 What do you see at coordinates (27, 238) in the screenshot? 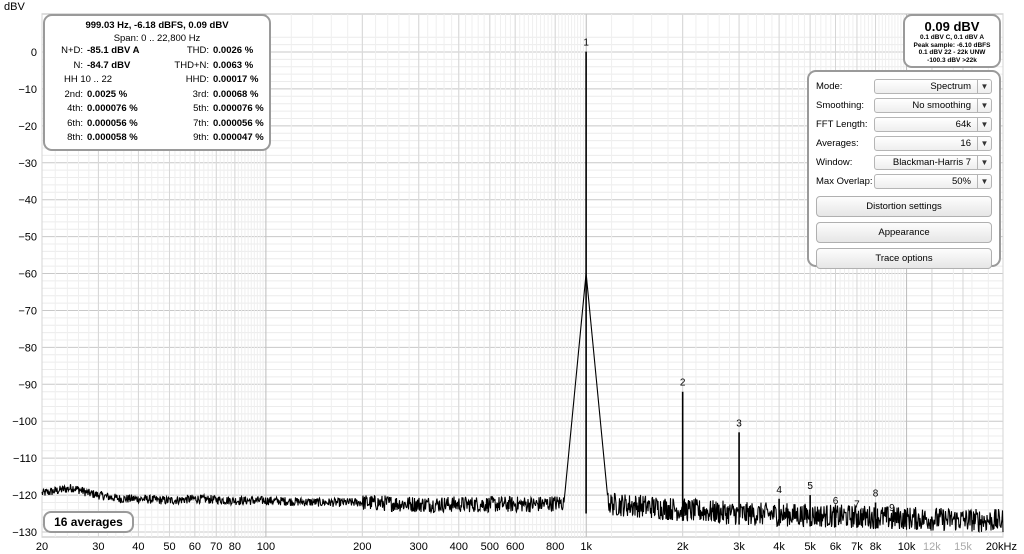
I see `y-tick-label: −50` at bounding box center [27, 238].